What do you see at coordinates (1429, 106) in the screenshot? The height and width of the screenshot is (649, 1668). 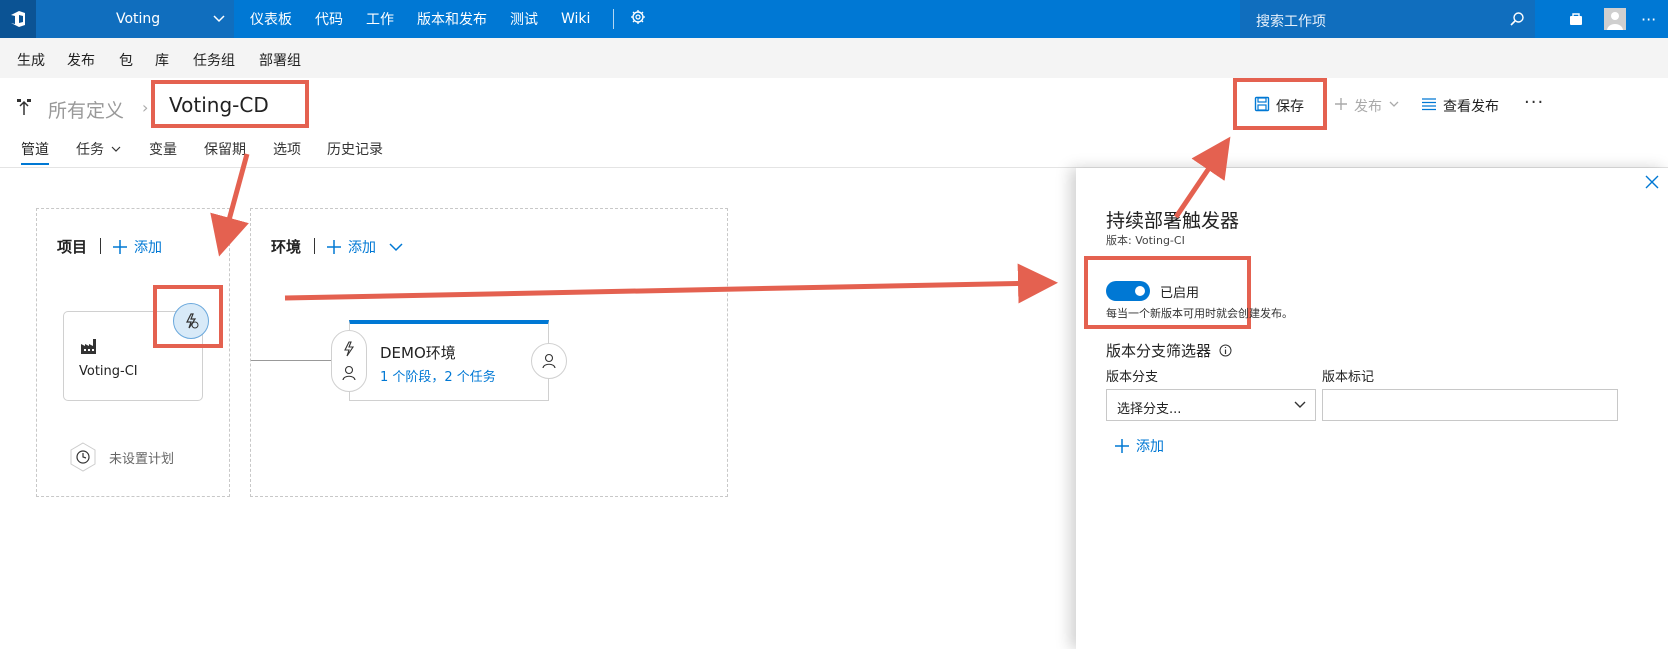 I see `list-icon` at bounding box center [1429, 106].